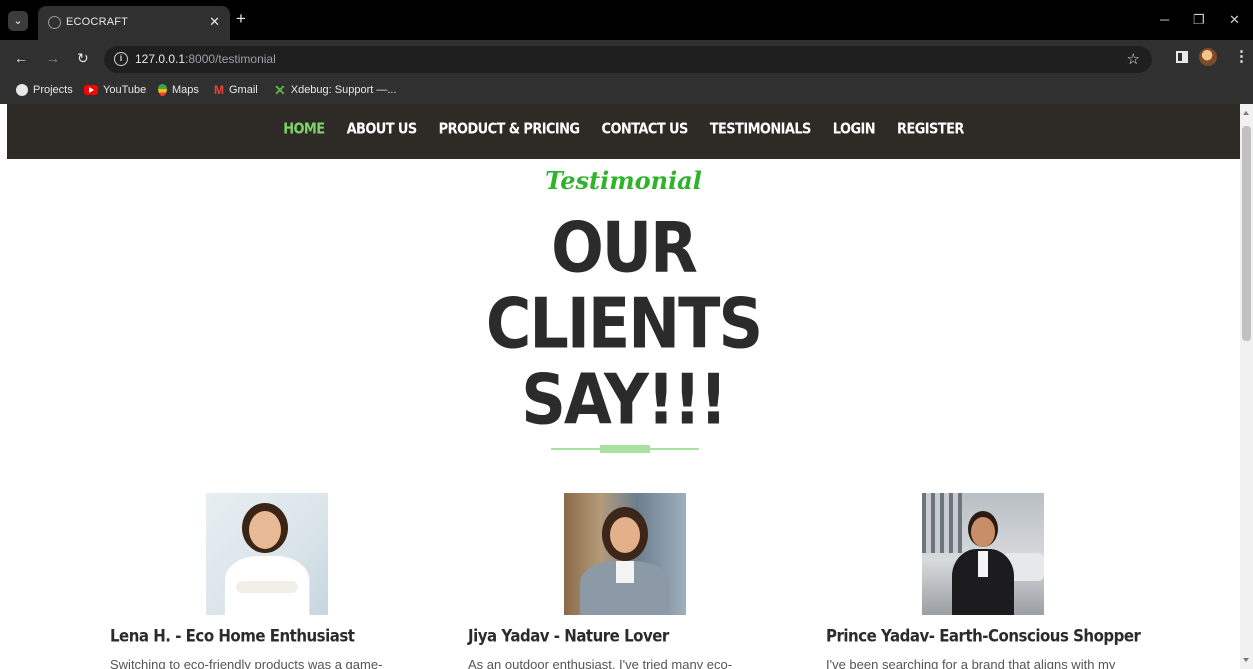 The width and height of the screenshot is (1253, 669). Describe the element at coordinates (645, 129) in the screenshot. I see `nav-contact-us: CONTACT US` at that location.